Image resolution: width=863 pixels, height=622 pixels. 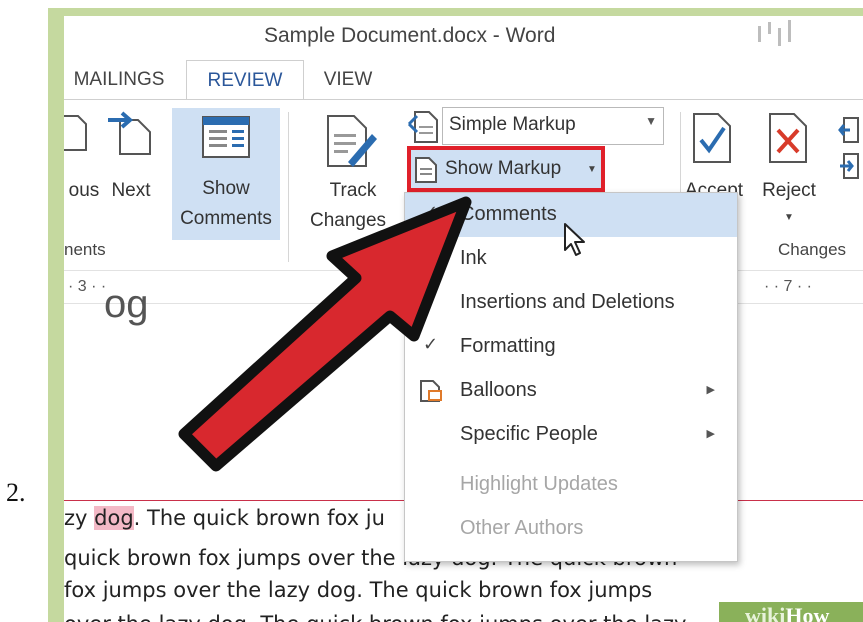 What do you see at coordinates (16, 492) in the screenshot?
I see `step-number: 2.` at bounding box center [16, 492].